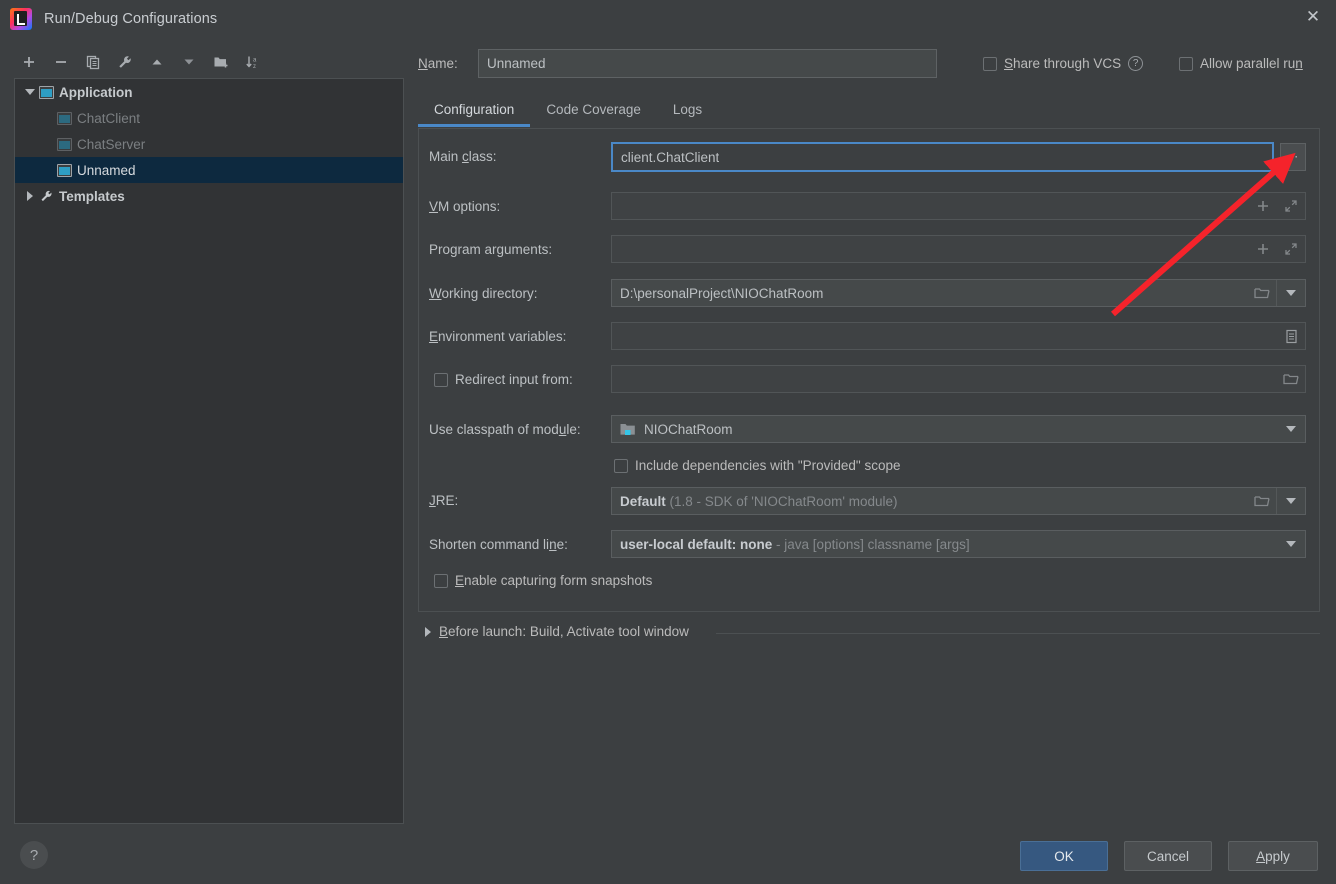 The width and height of the screenshot is (1336, 884). Describe the element at coordinates (221, 62) in the screenshot. I see `new-folder-button` at that location.